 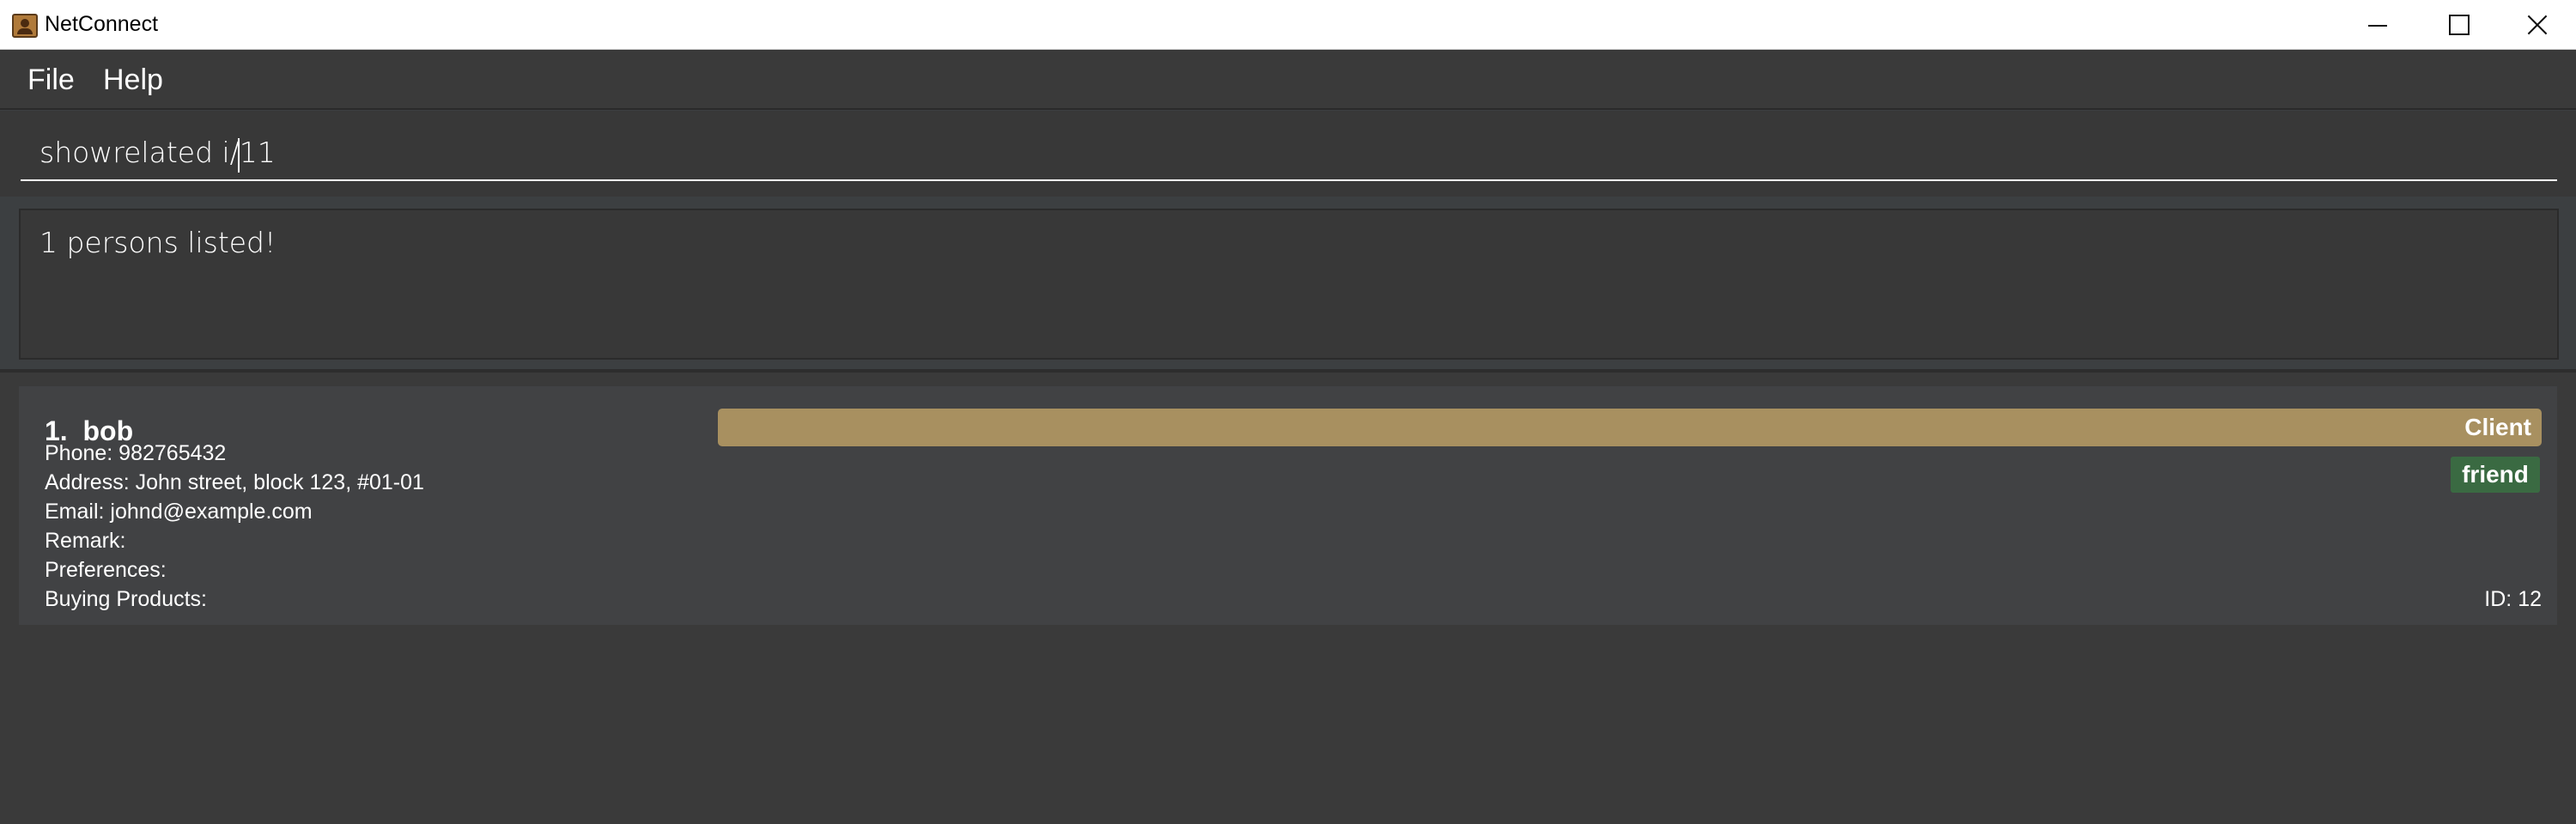 What do you see at coordinates (136, 453) in the screenshot?
I see `person-phone: Phone: 982765432` at bounding box center [136, 453].